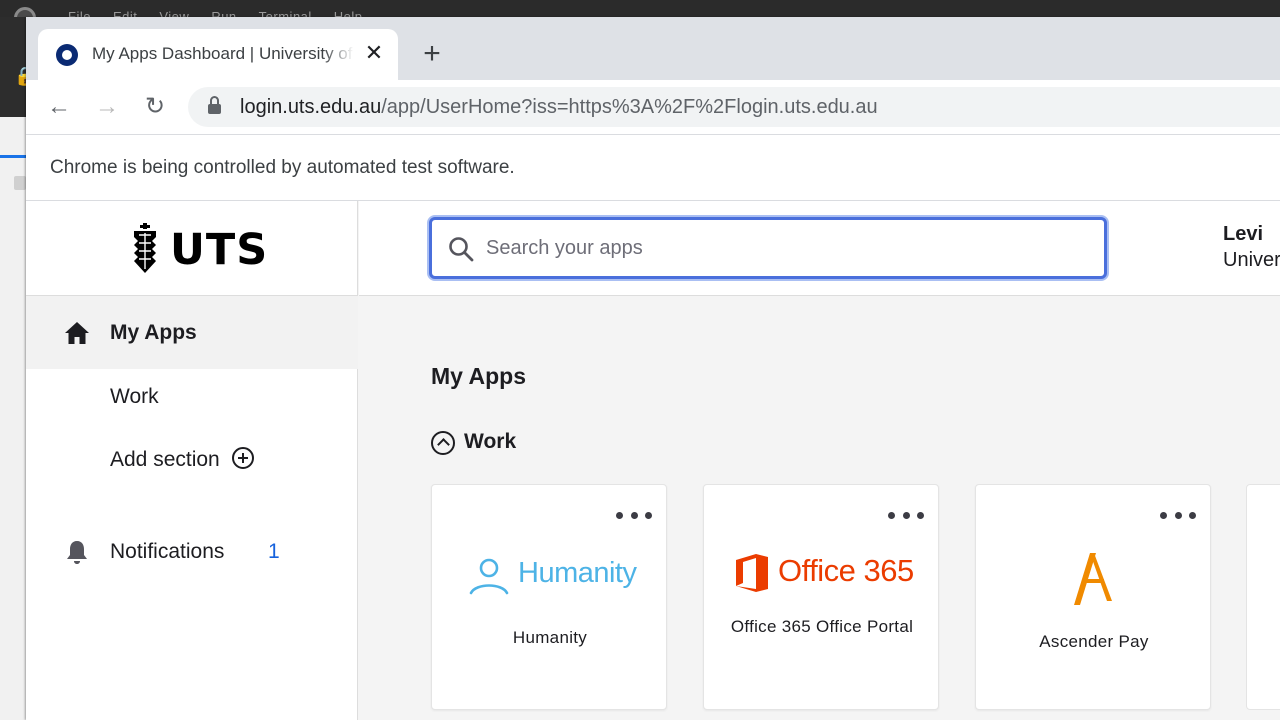  Describe the element at coordinates (432, 54) in the screenshot. I see `new-tab-plus-icon: +` at that location.